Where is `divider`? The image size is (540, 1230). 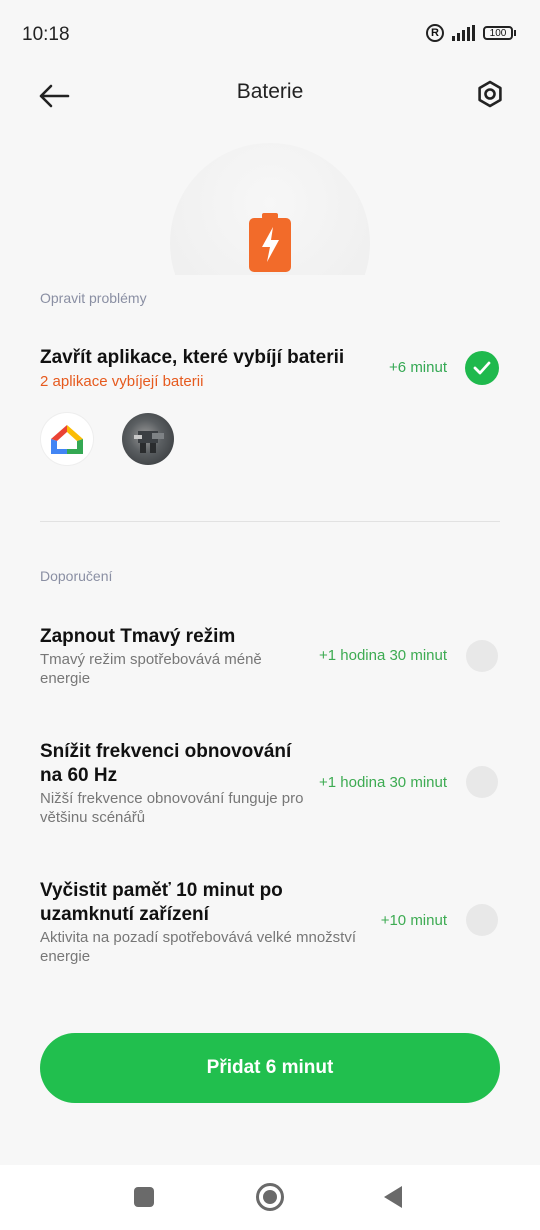
divider is located at coordinates (270, 521).